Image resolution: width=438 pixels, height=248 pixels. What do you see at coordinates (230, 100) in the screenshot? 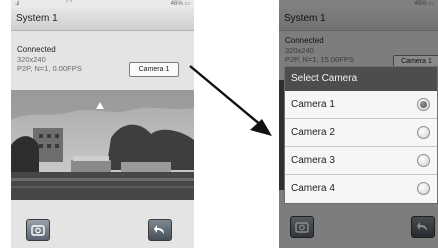
I see `arrow-icon` at bounding box center [230, 100].